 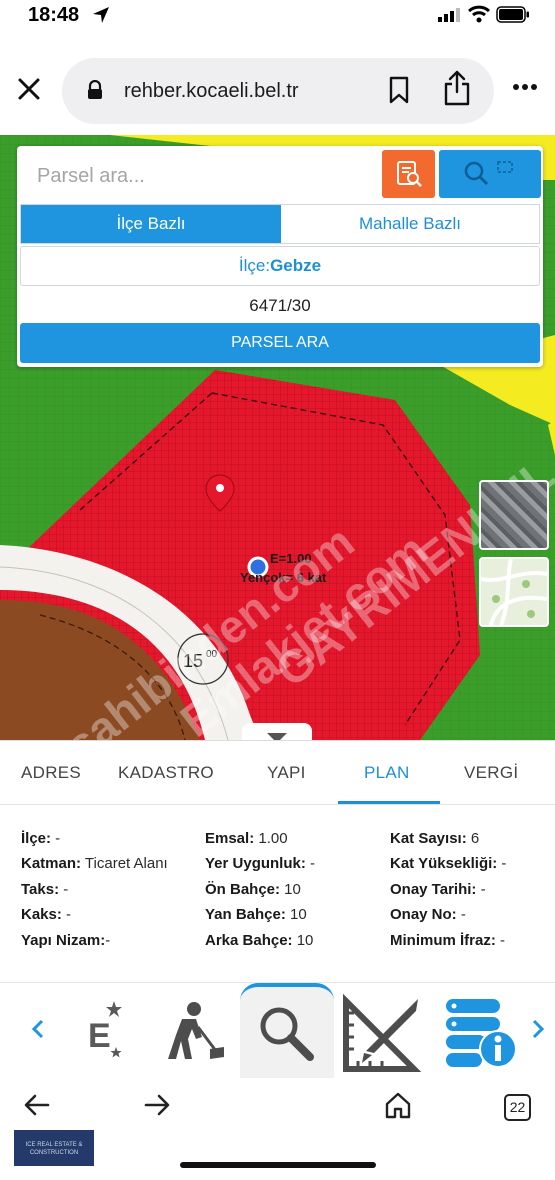 I want to click on e-municipality-icon: E, so click(x=94, y=1031).